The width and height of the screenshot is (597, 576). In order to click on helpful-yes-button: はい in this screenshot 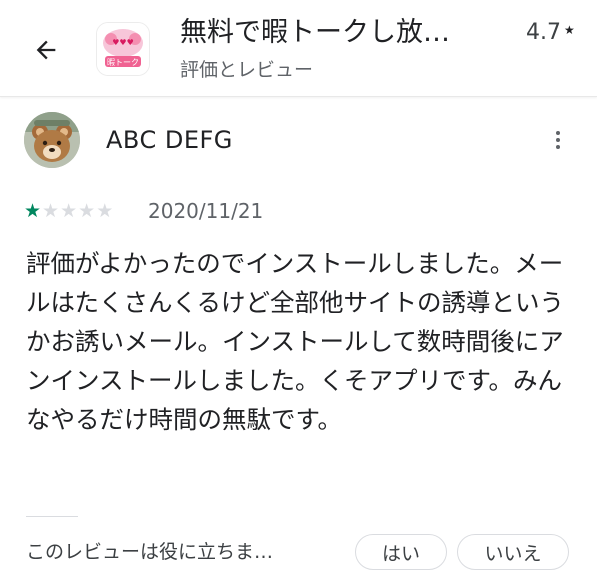, I will do `click(401, 552)`.